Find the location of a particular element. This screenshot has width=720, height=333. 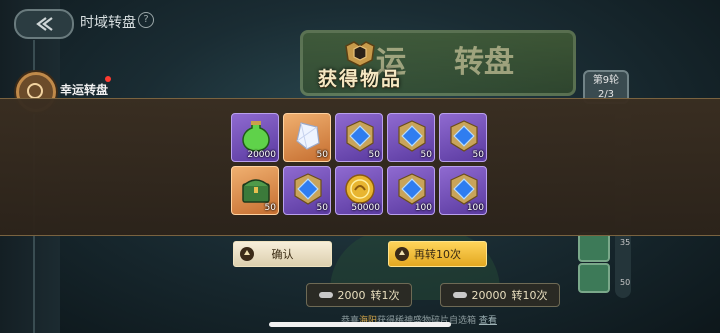

spin-once-button: 2000 转1次 is located at coordinates (359, 295).